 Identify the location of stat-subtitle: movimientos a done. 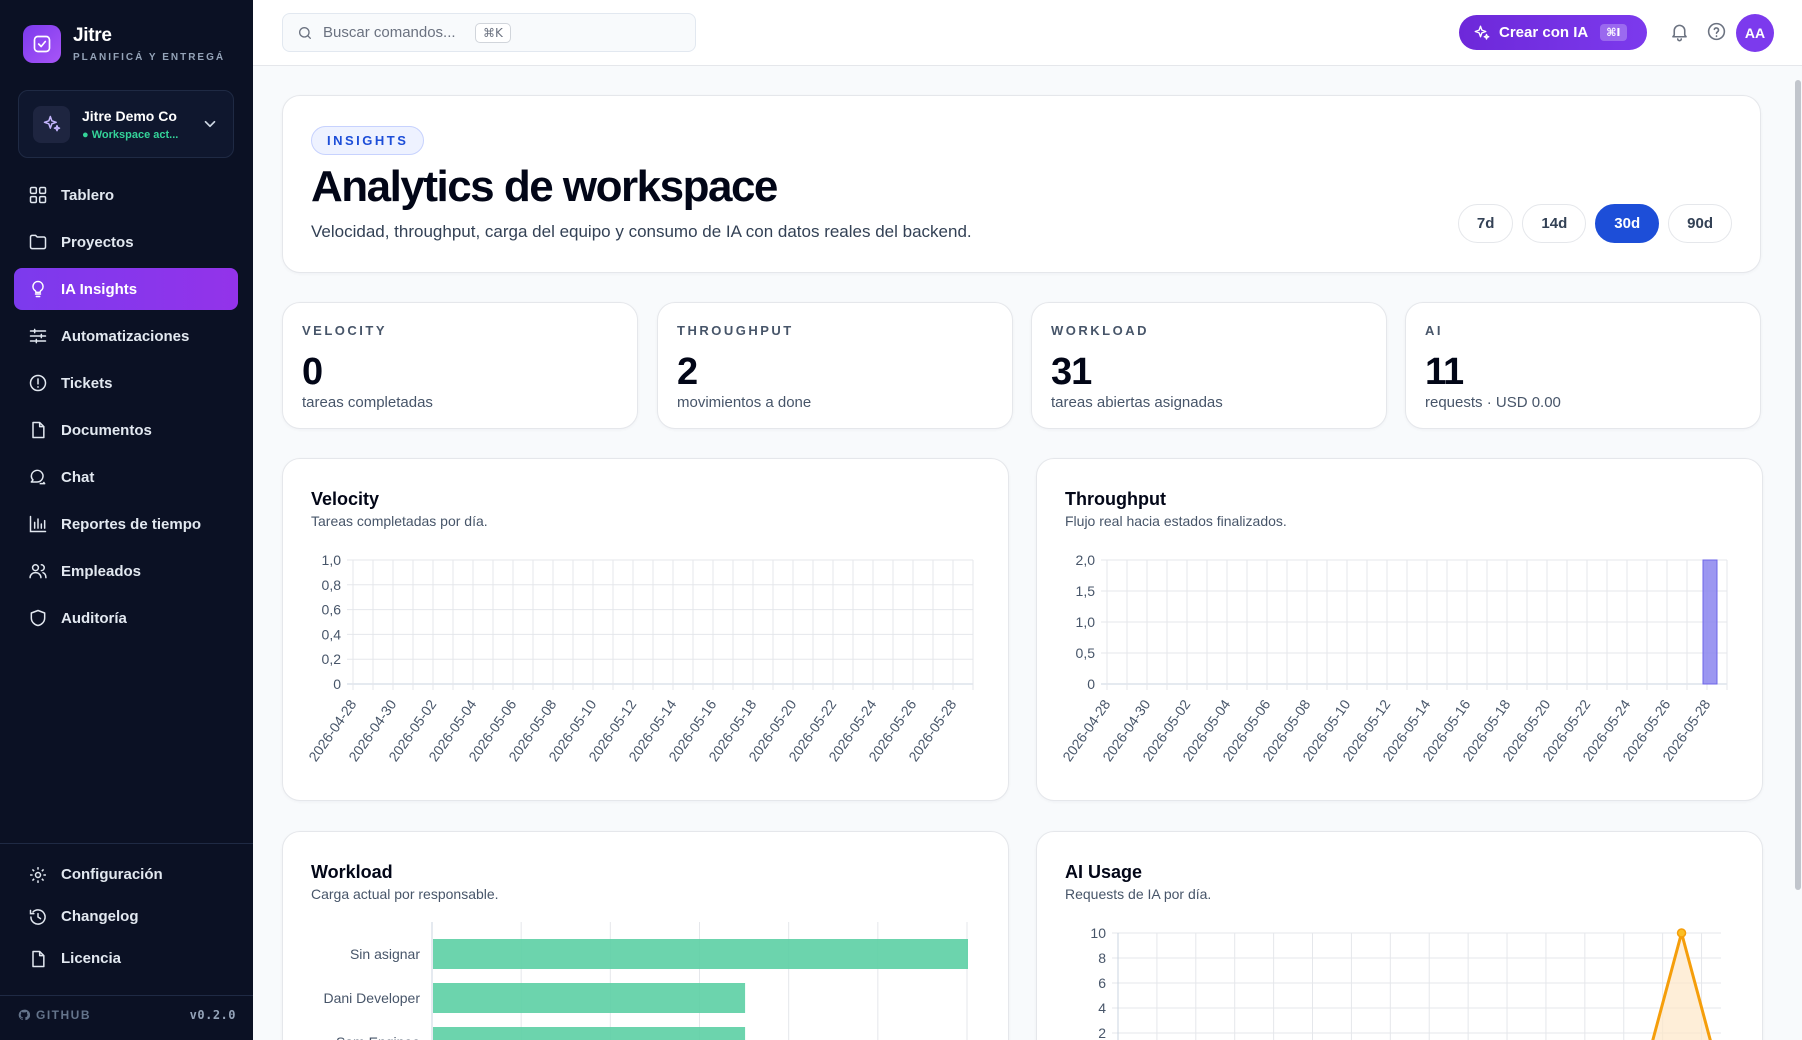
(744, 402).